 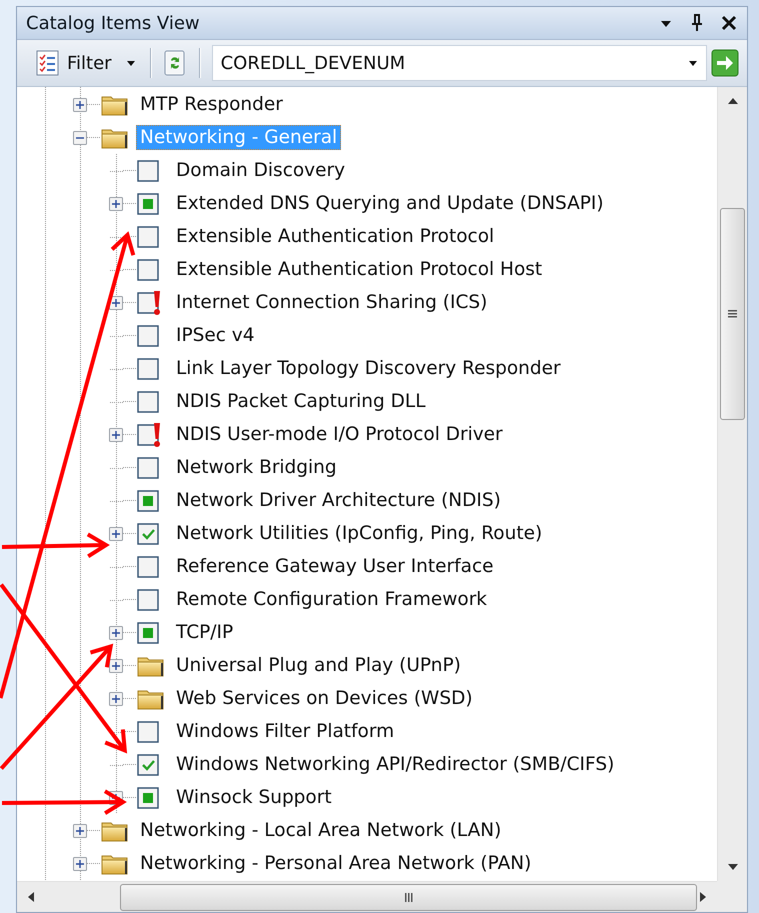 What do you see at coordinates (215, 335) in the screenshot?
I see `tree-item: IPSec v4` at bounding box center [215, 335].